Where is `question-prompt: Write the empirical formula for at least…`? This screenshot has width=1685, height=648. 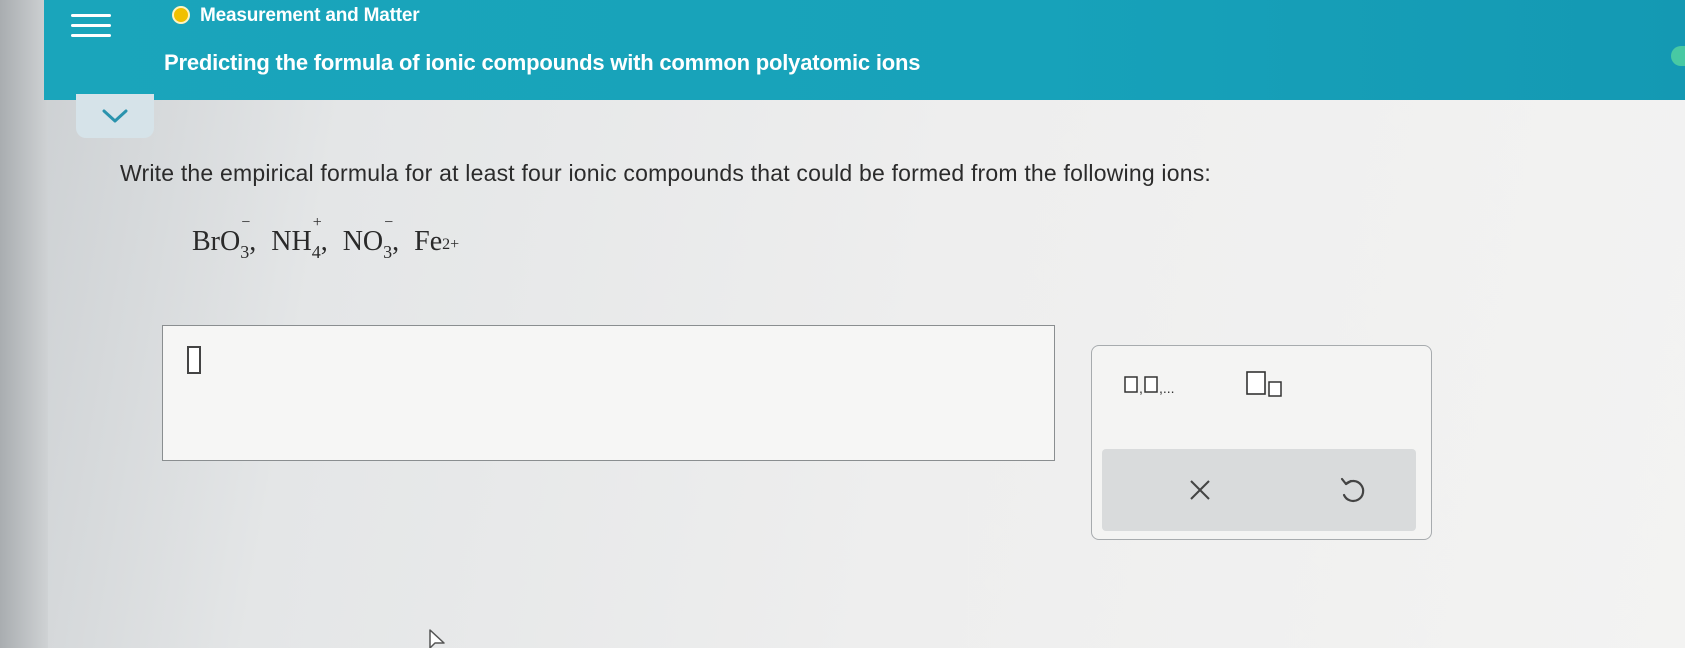
question-prompt: Write the empirical formula for at least… is located at coordinates (665, 173).